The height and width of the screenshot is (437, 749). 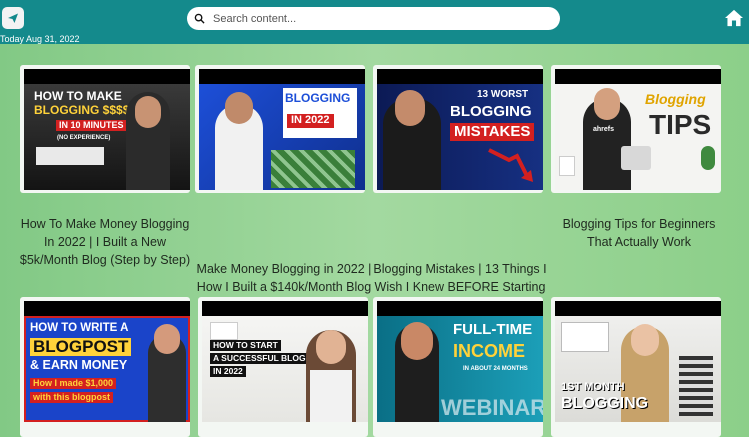 I want to click on video-card: BLOGGING IN 2022, so click(x=280, y=129).